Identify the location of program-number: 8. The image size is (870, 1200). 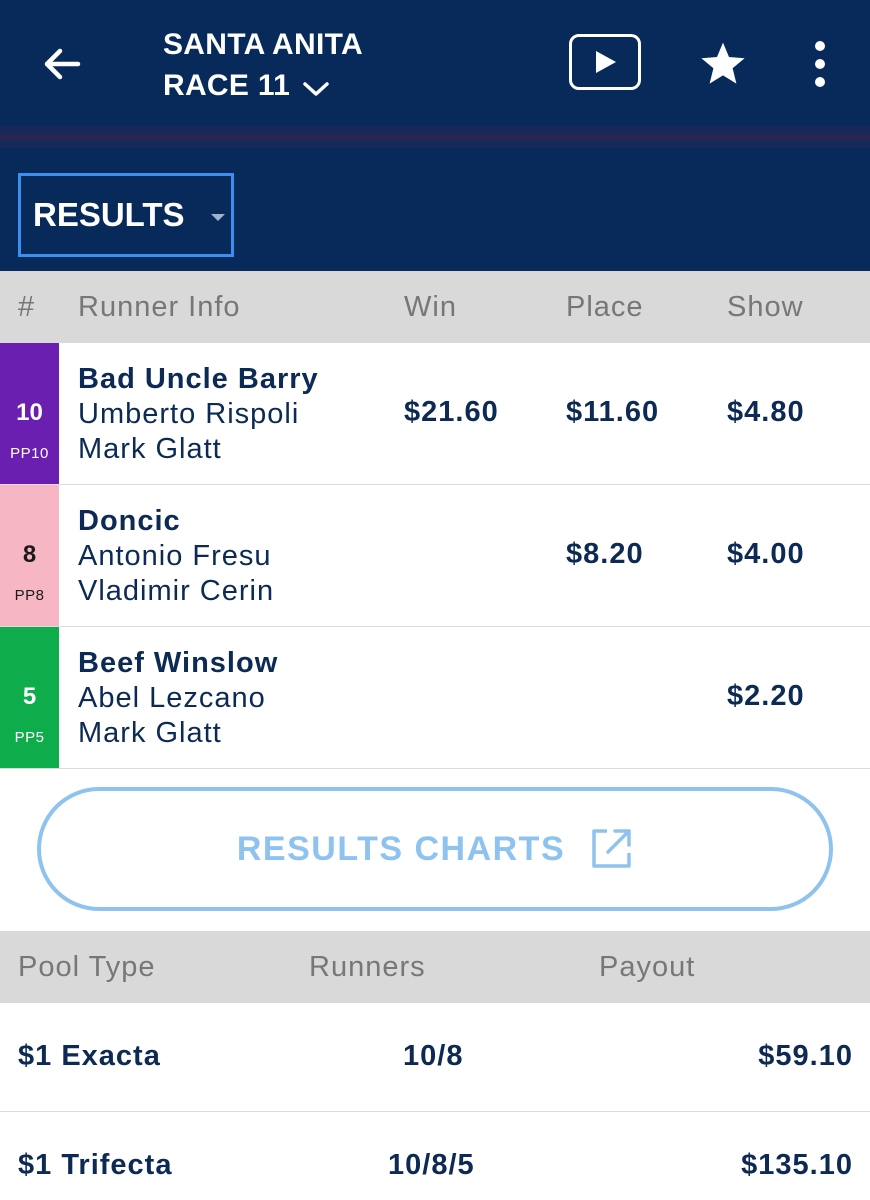
(29, 554).